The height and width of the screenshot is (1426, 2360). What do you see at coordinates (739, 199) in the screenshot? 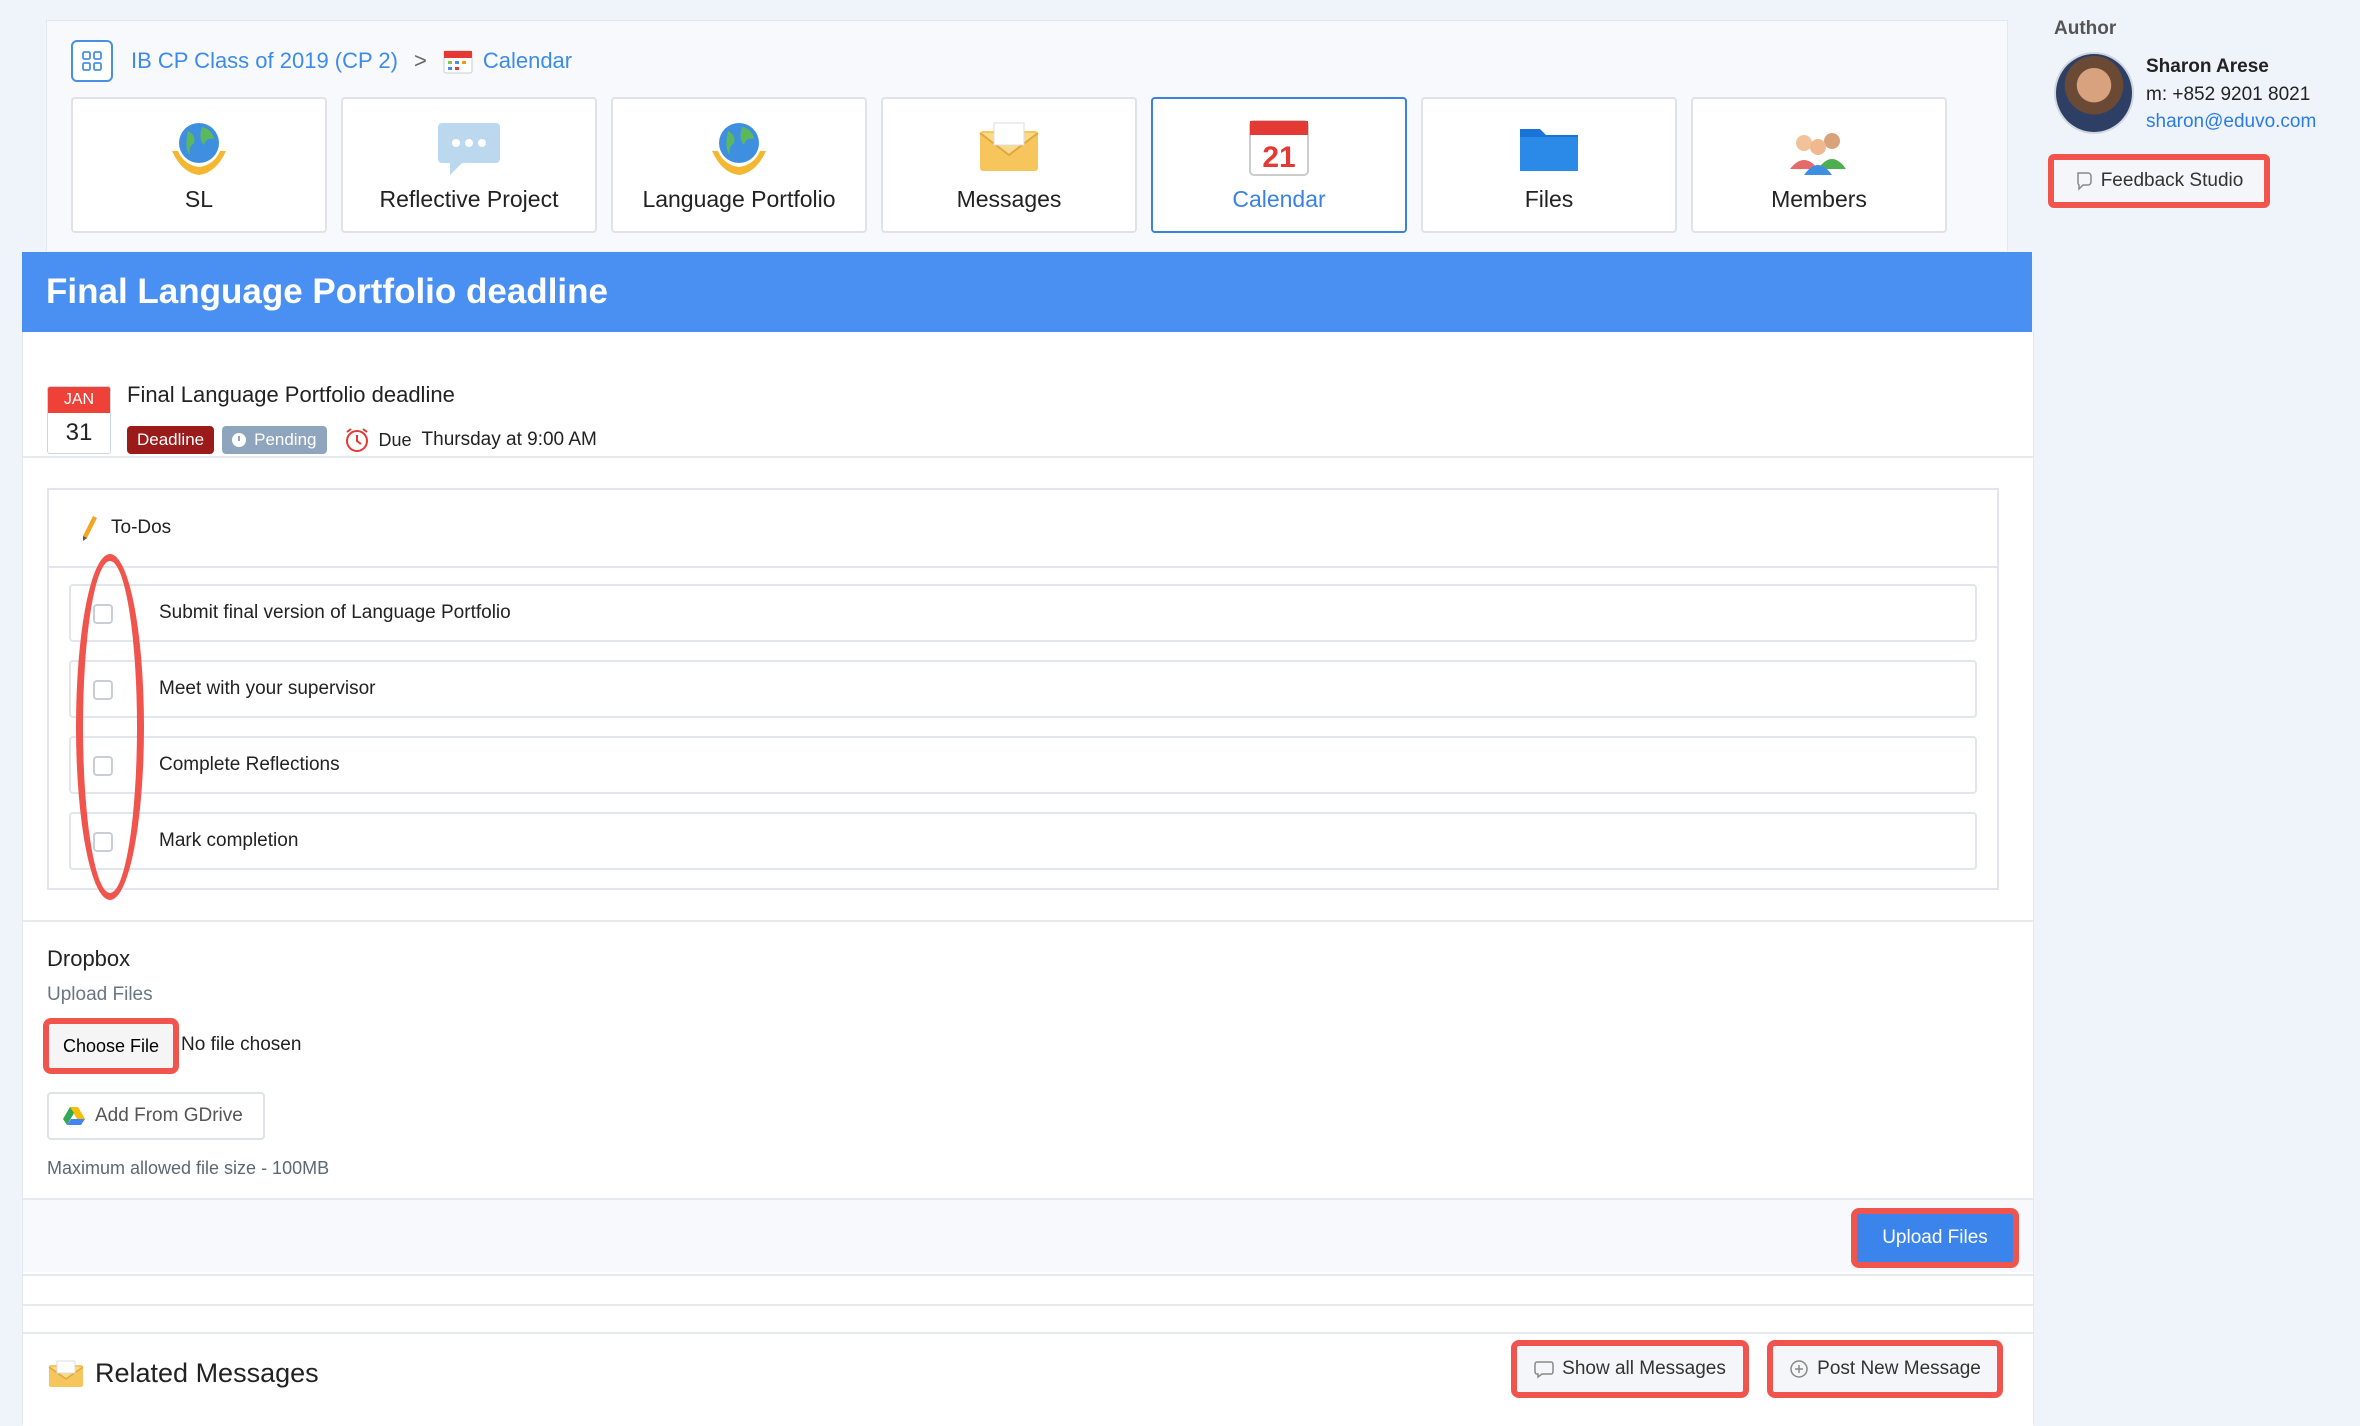
I see `tile-label: Language Portfolio` at bounding box center [739, 199].